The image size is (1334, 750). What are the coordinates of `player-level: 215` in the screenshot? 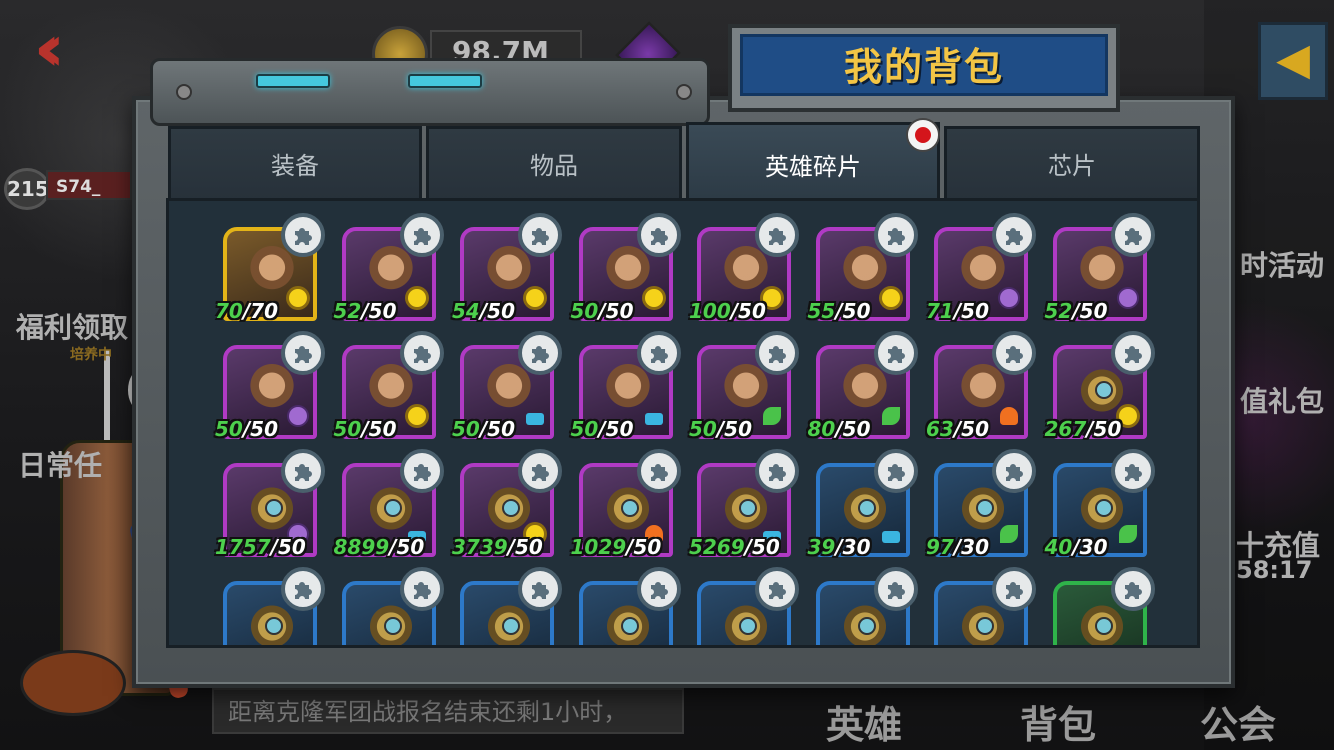 It's located at (27, 189).